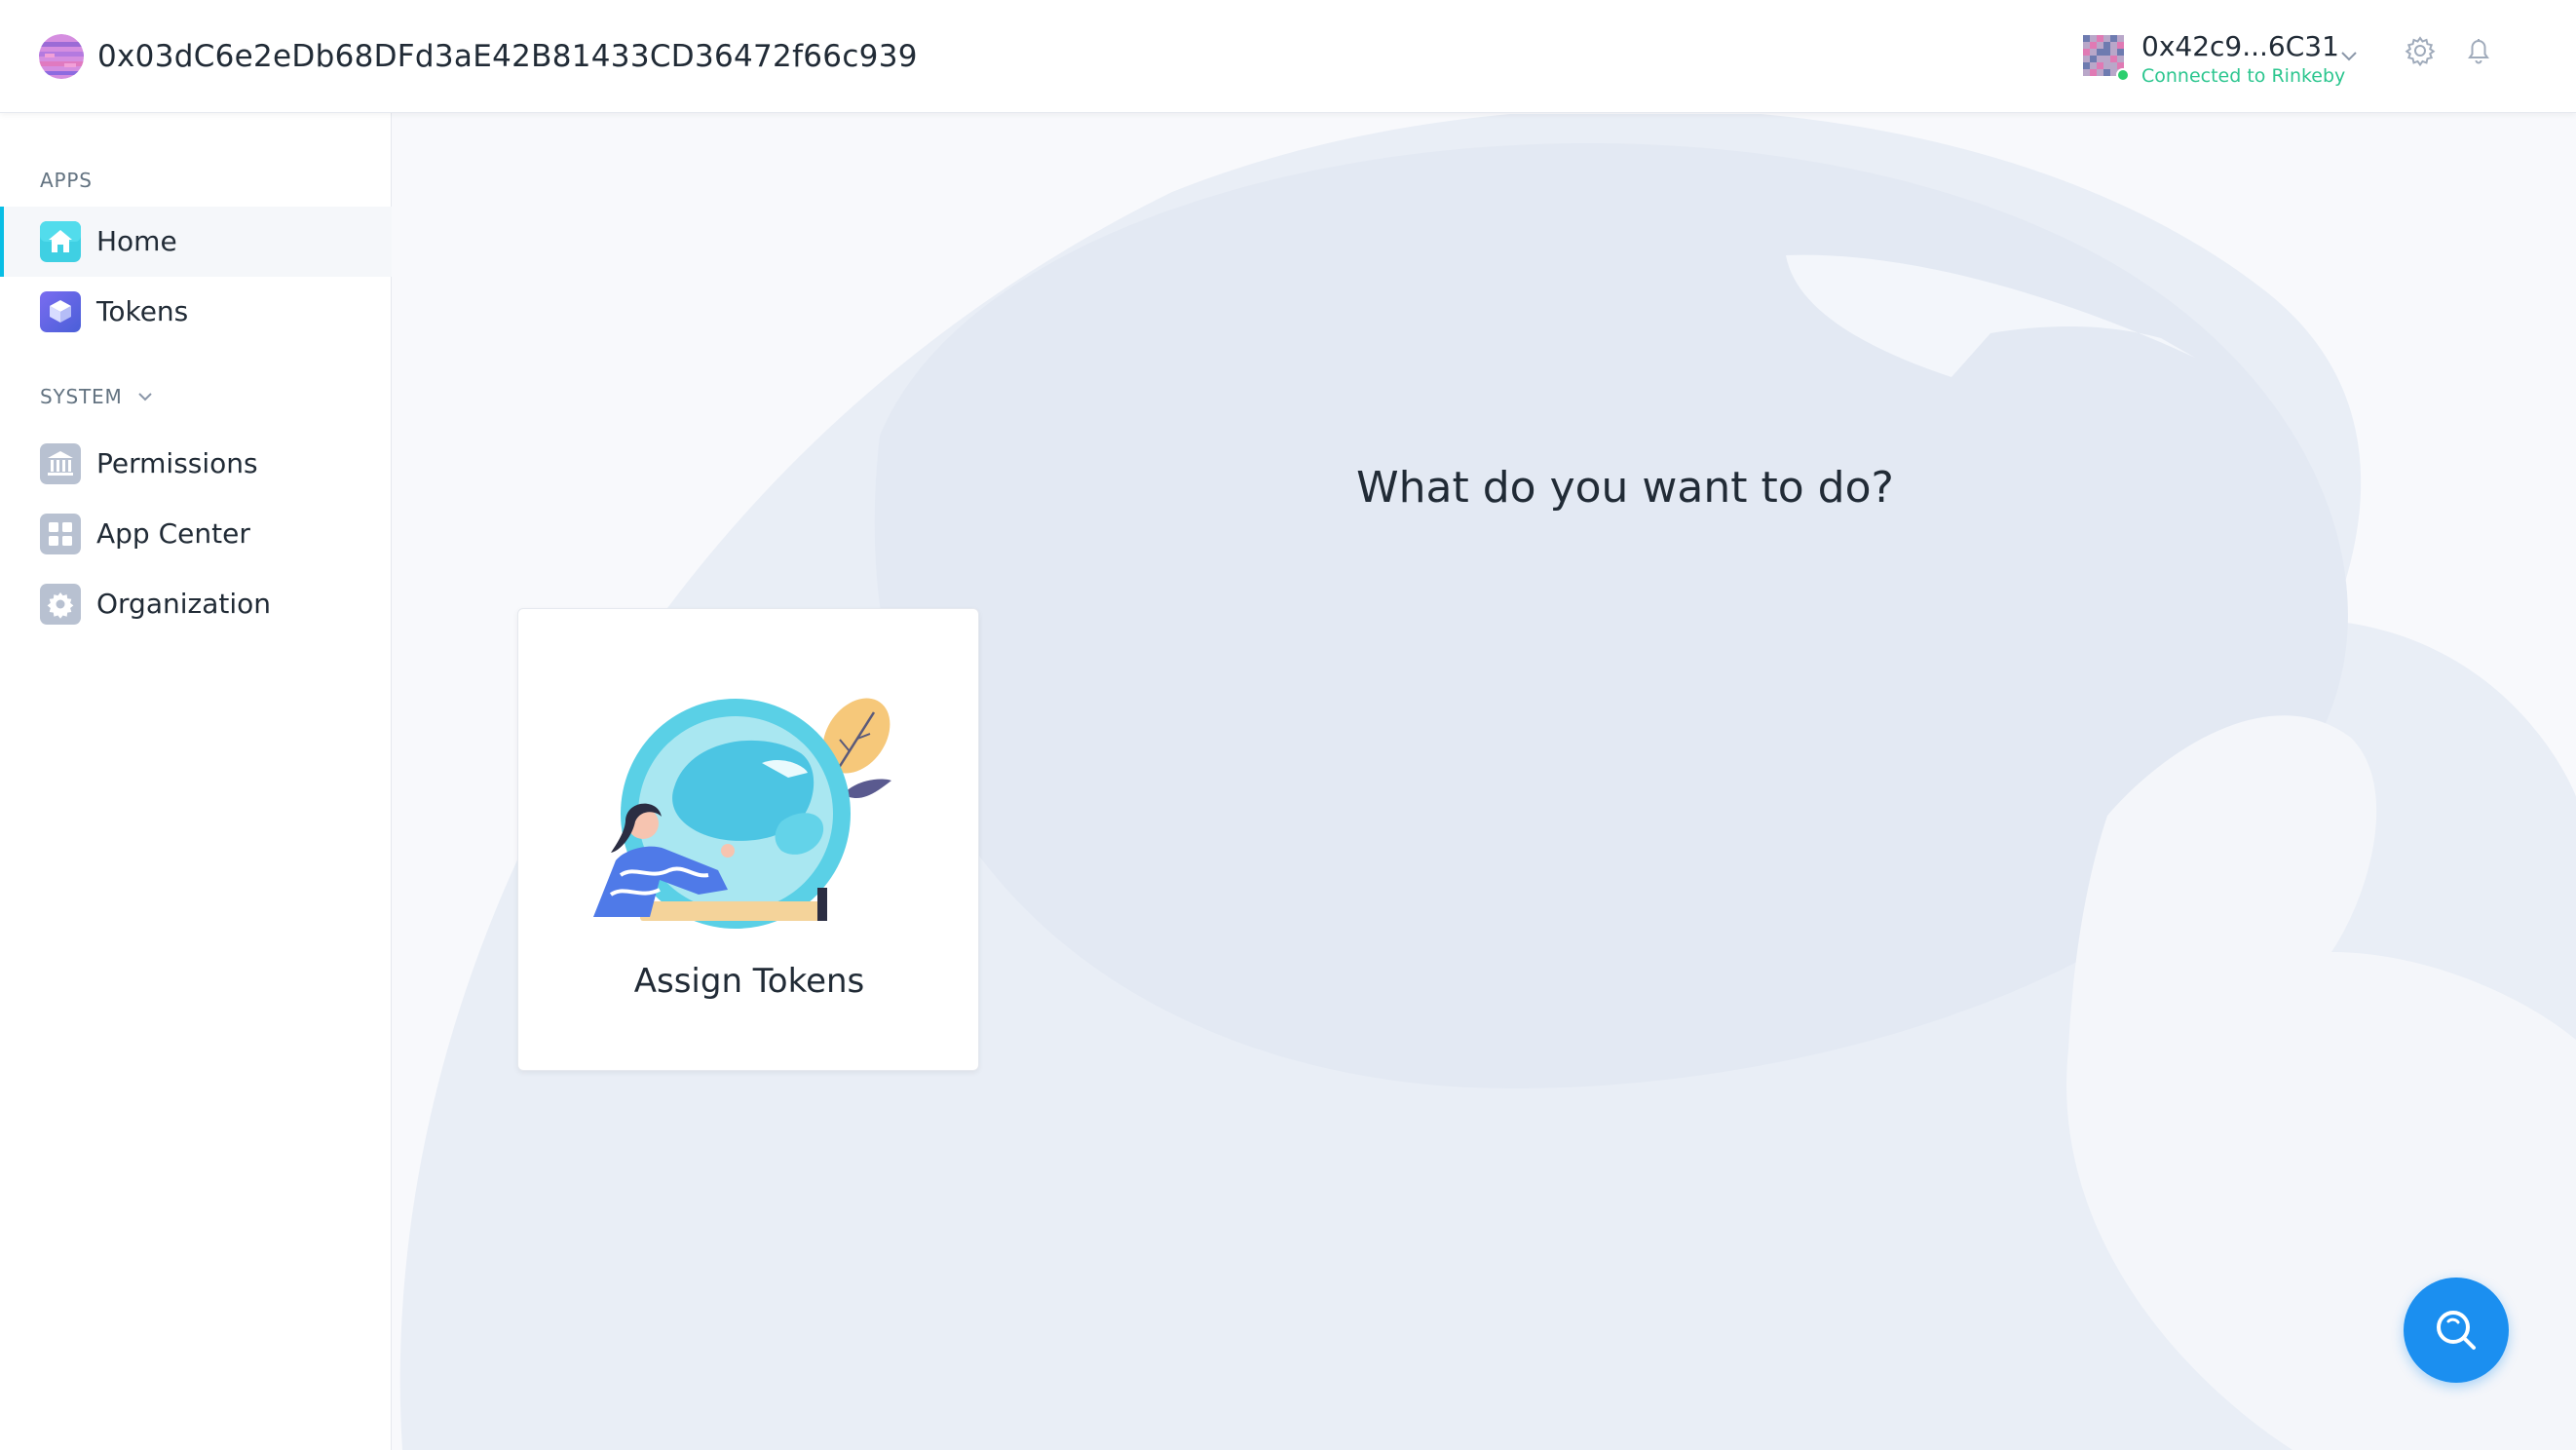 This screenshot has width=2576, height=1450. I want to click on system-section-label: SYSTEM, so click(81, 397).